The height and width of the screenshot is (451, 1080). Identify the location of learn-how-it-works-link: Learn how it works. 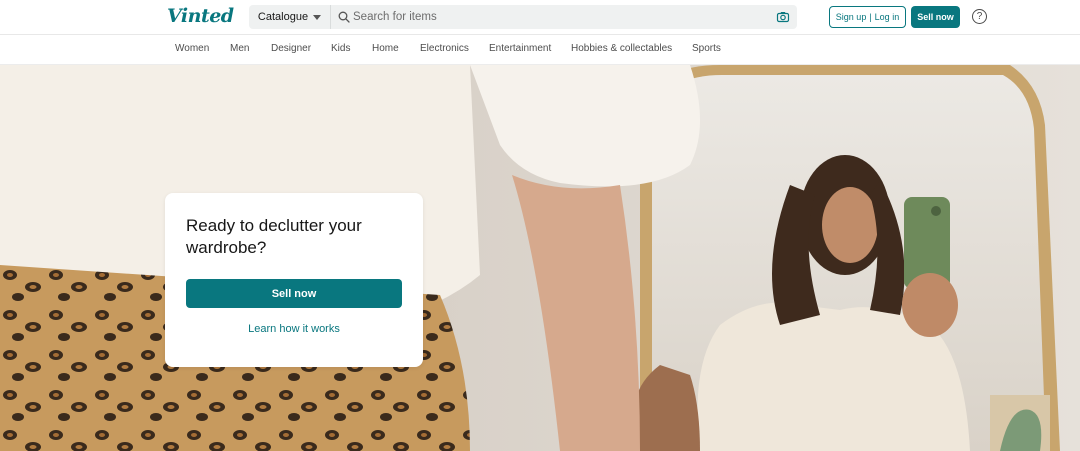
(294, 331).